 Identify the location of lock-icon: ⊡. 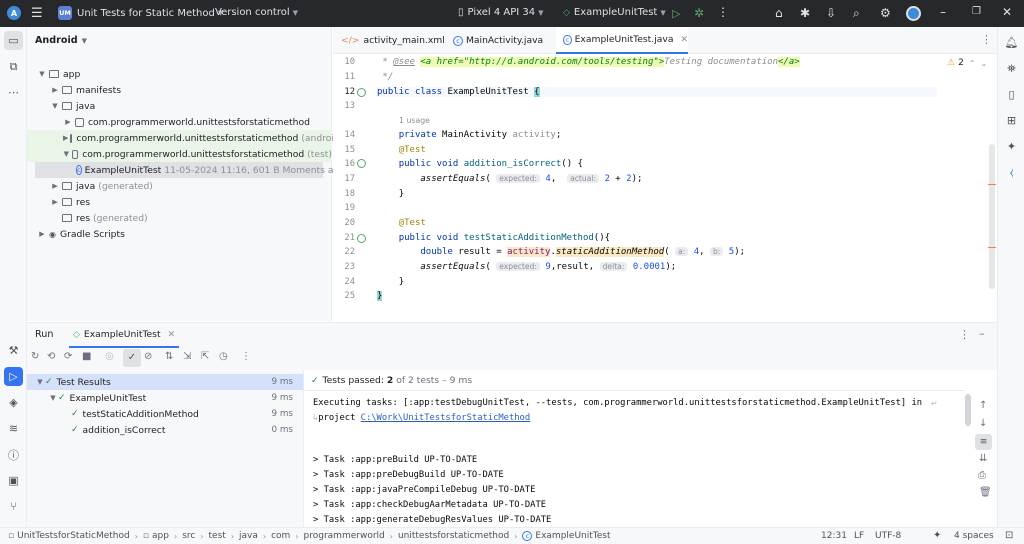
(1009, 535).